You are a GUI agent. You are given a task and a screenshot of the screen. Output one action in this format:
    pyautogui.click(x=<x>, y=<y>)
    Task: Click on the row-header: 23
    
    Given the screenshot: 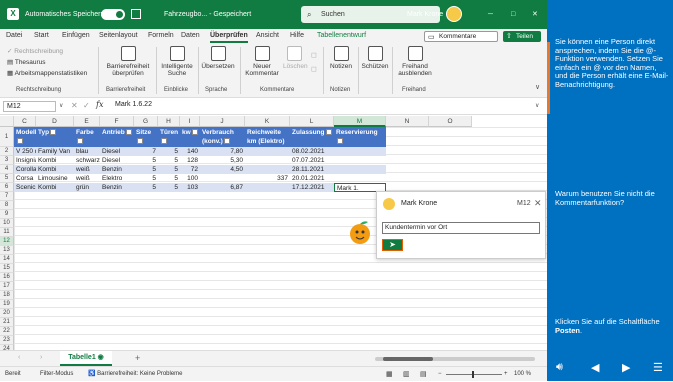 What is the action you would take?
    pyautogui.click(x=7, y=340)
    